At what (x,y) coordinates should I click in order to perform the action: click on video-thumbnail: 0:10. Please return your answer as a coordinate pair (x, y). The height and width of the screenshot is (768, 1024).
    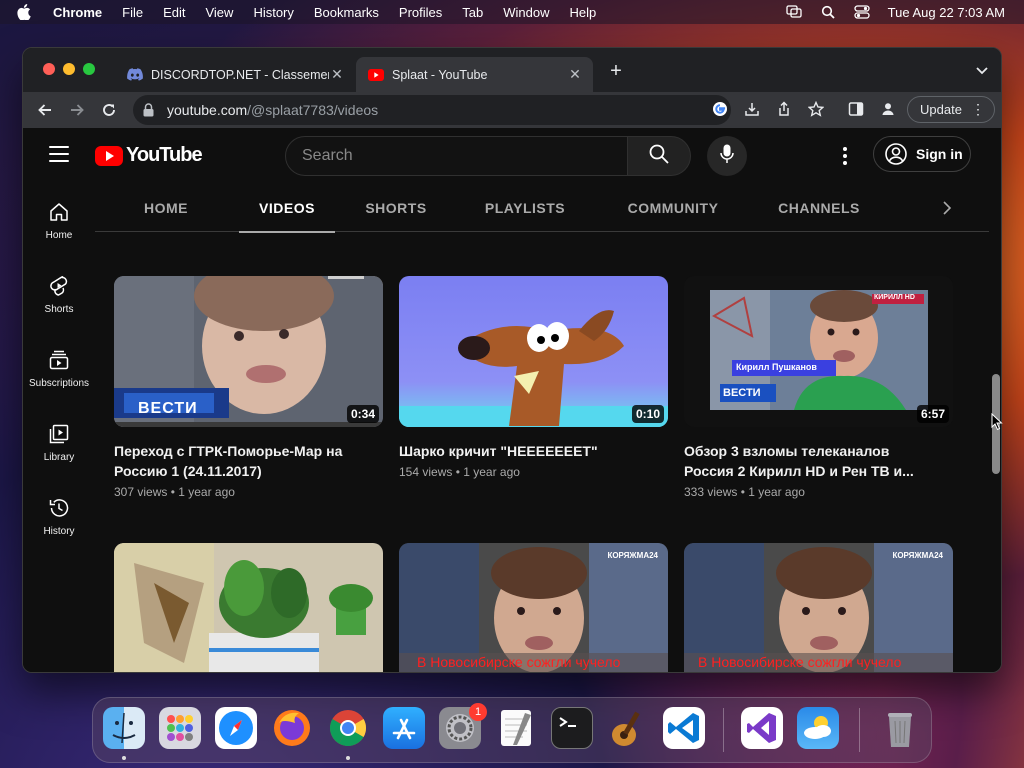
    Looking at the image, I should click on (533, 351).